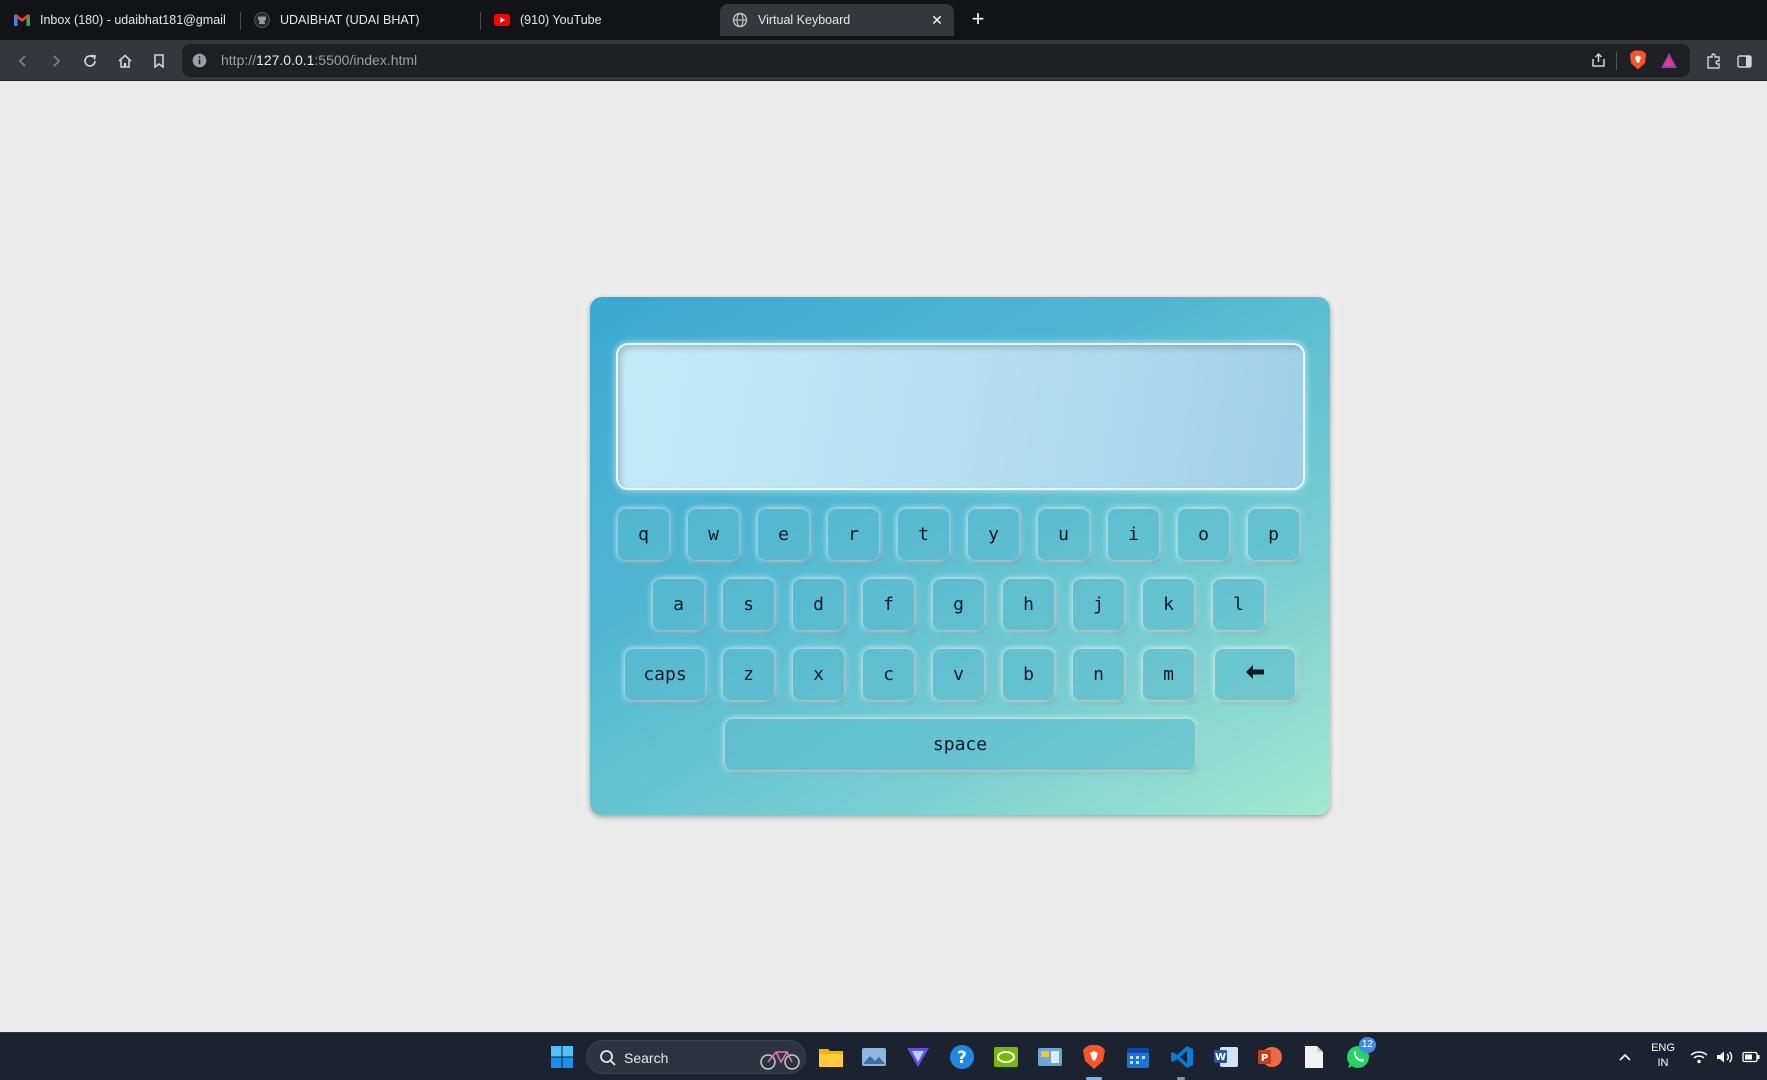 The height and width of the screenshot is (1080, 1767). What do you see at coordinates (1725, 1057) in the screenshot?
I see `volume-icon` at bounding box center [1725, 1057].